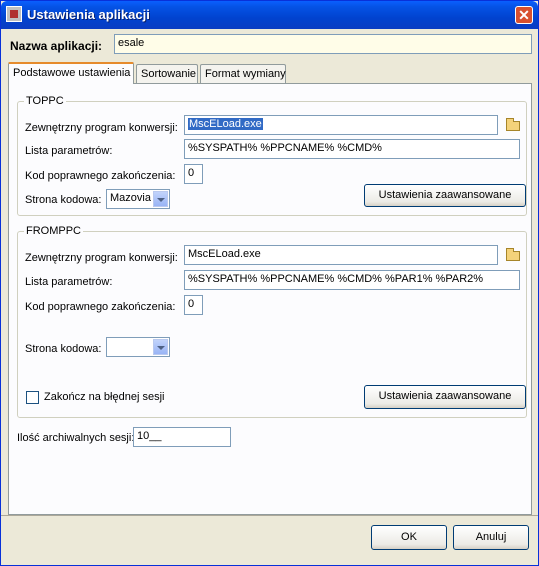  What do you see at coordinates (269, 515) in the screenshot?
I see `footer-divider` at bounding box center [269, 515].